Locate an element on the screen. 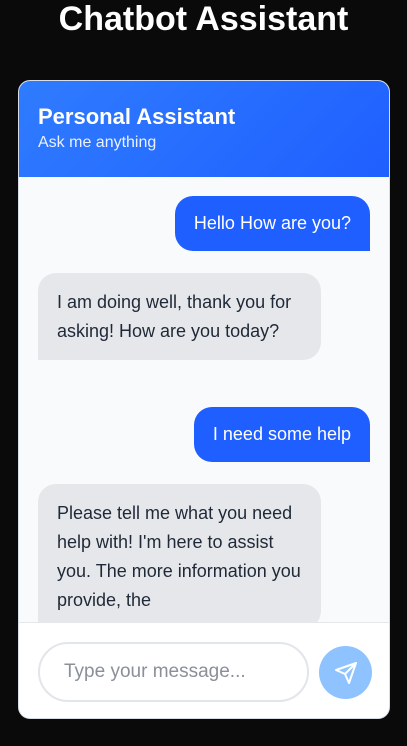 Image resolution: width=407 pixels, height=746 pixels. send-button is located at coordinates (345, 672).